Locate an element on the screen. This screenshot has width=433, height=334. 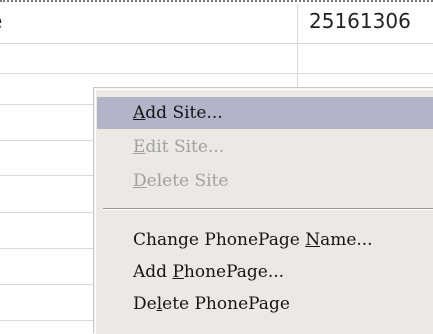
menu-separator is located at coordinates (268, 209).